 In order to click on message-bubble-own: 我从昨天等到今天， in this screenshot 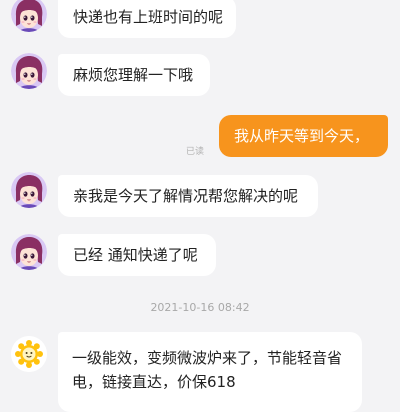, I will do `click(303, 136)`.